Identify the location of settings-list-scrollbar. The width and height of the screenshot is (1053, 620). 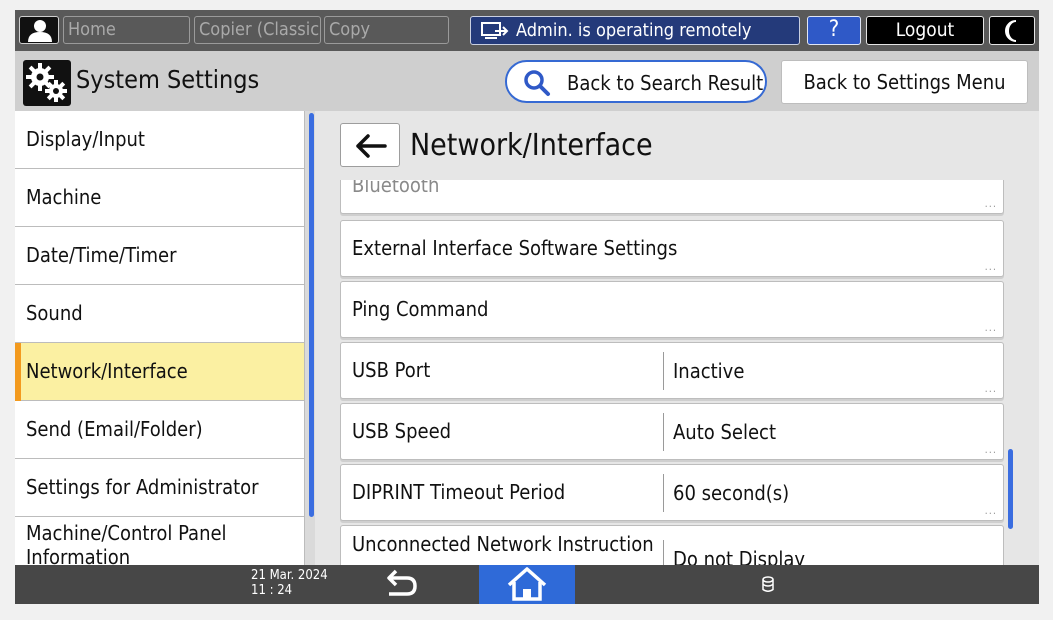
(1010, 489).